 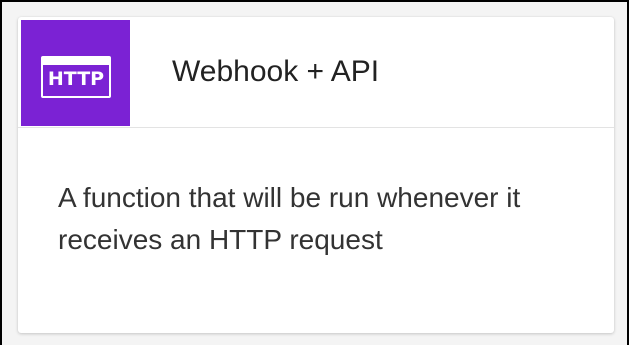 What do you see at coordinates (276, 71) in the screenshot?
I see `card-title: Webhook + API` at bounding box center [276, 71].